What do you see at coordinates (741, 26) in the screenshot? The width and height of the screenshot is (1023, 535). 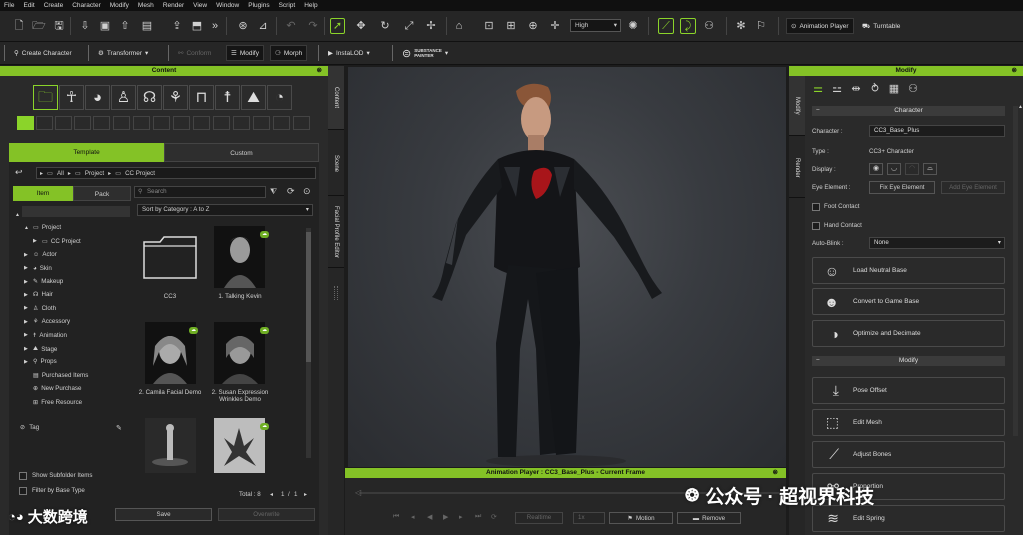 I see `effects-icon: ✻` at bounding box center [741, 26].